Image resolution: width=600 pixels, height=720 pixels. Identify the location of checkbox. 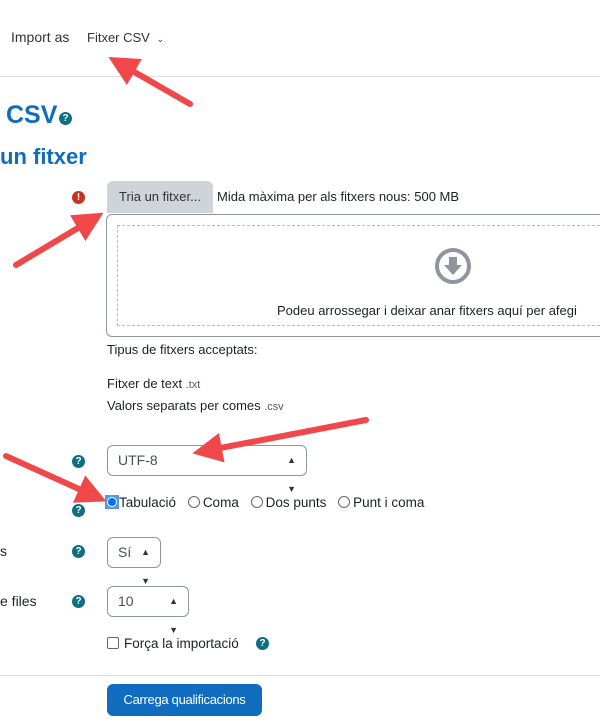
(113, 643).